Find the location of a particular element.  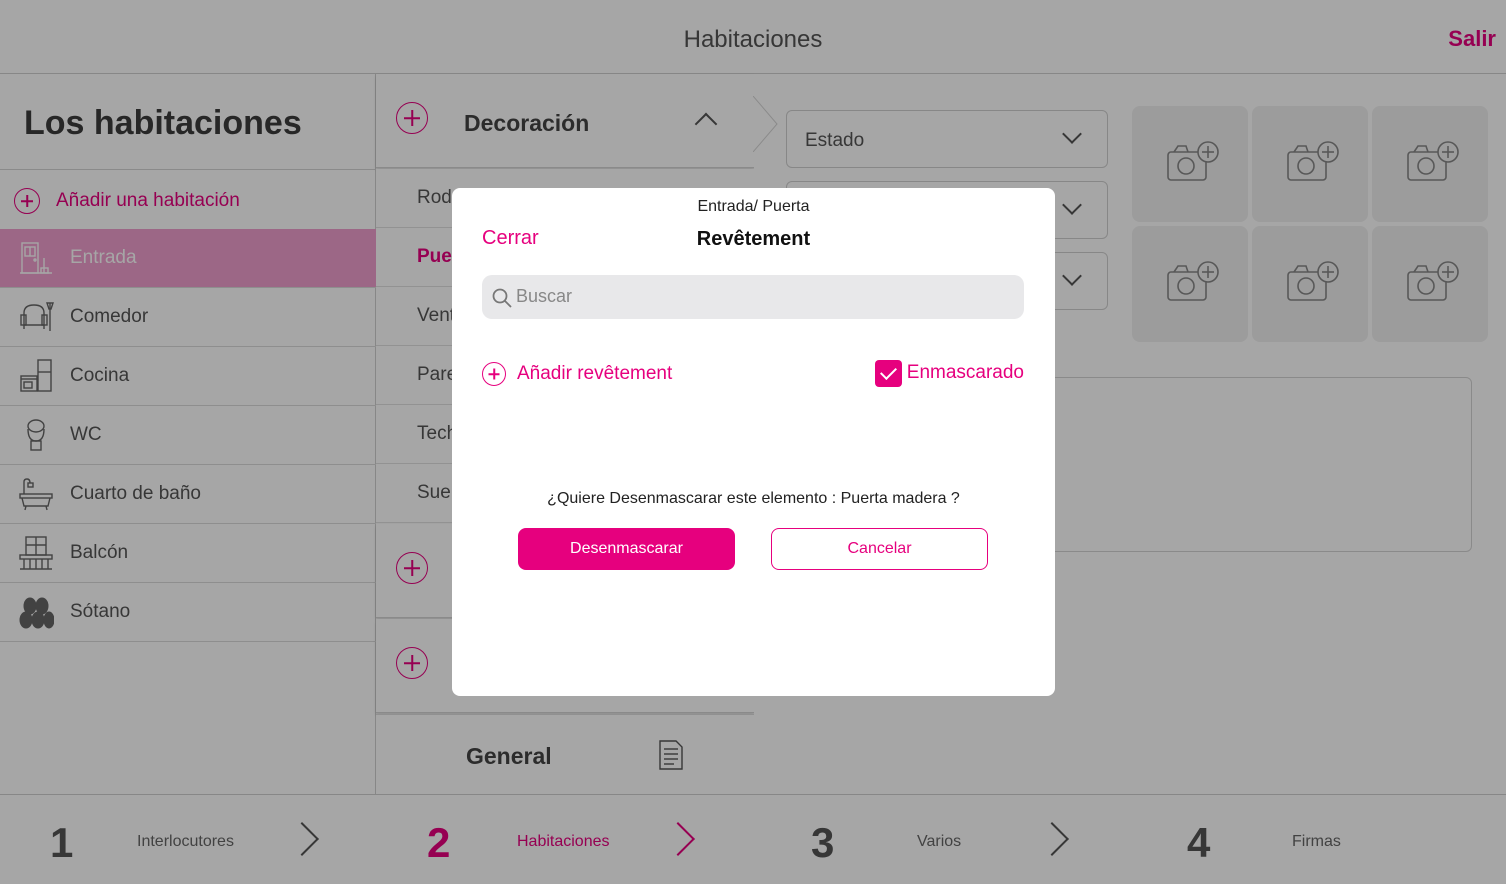

masked-label: Enmascarado is located at coordinates (965, 372).